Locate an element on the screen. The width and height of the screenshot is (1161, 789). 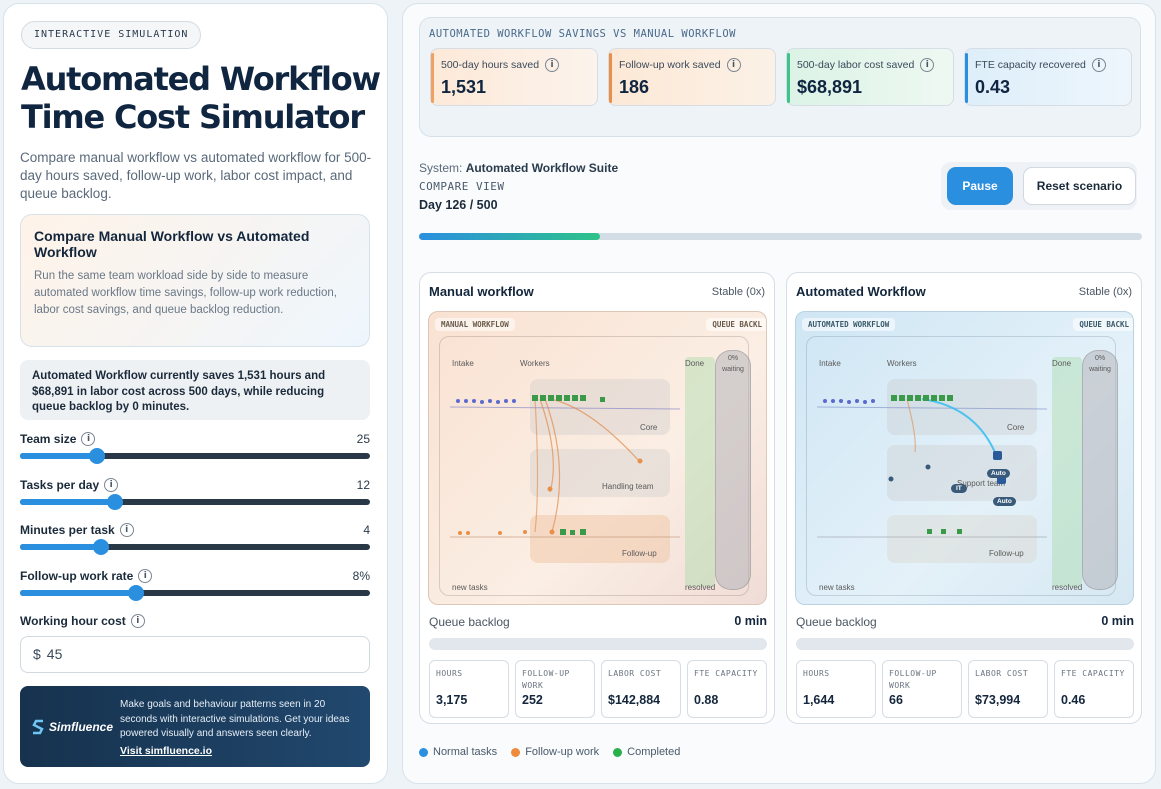
stat-card: LABOR COST $142,884 is located at coordinates (641, 689).